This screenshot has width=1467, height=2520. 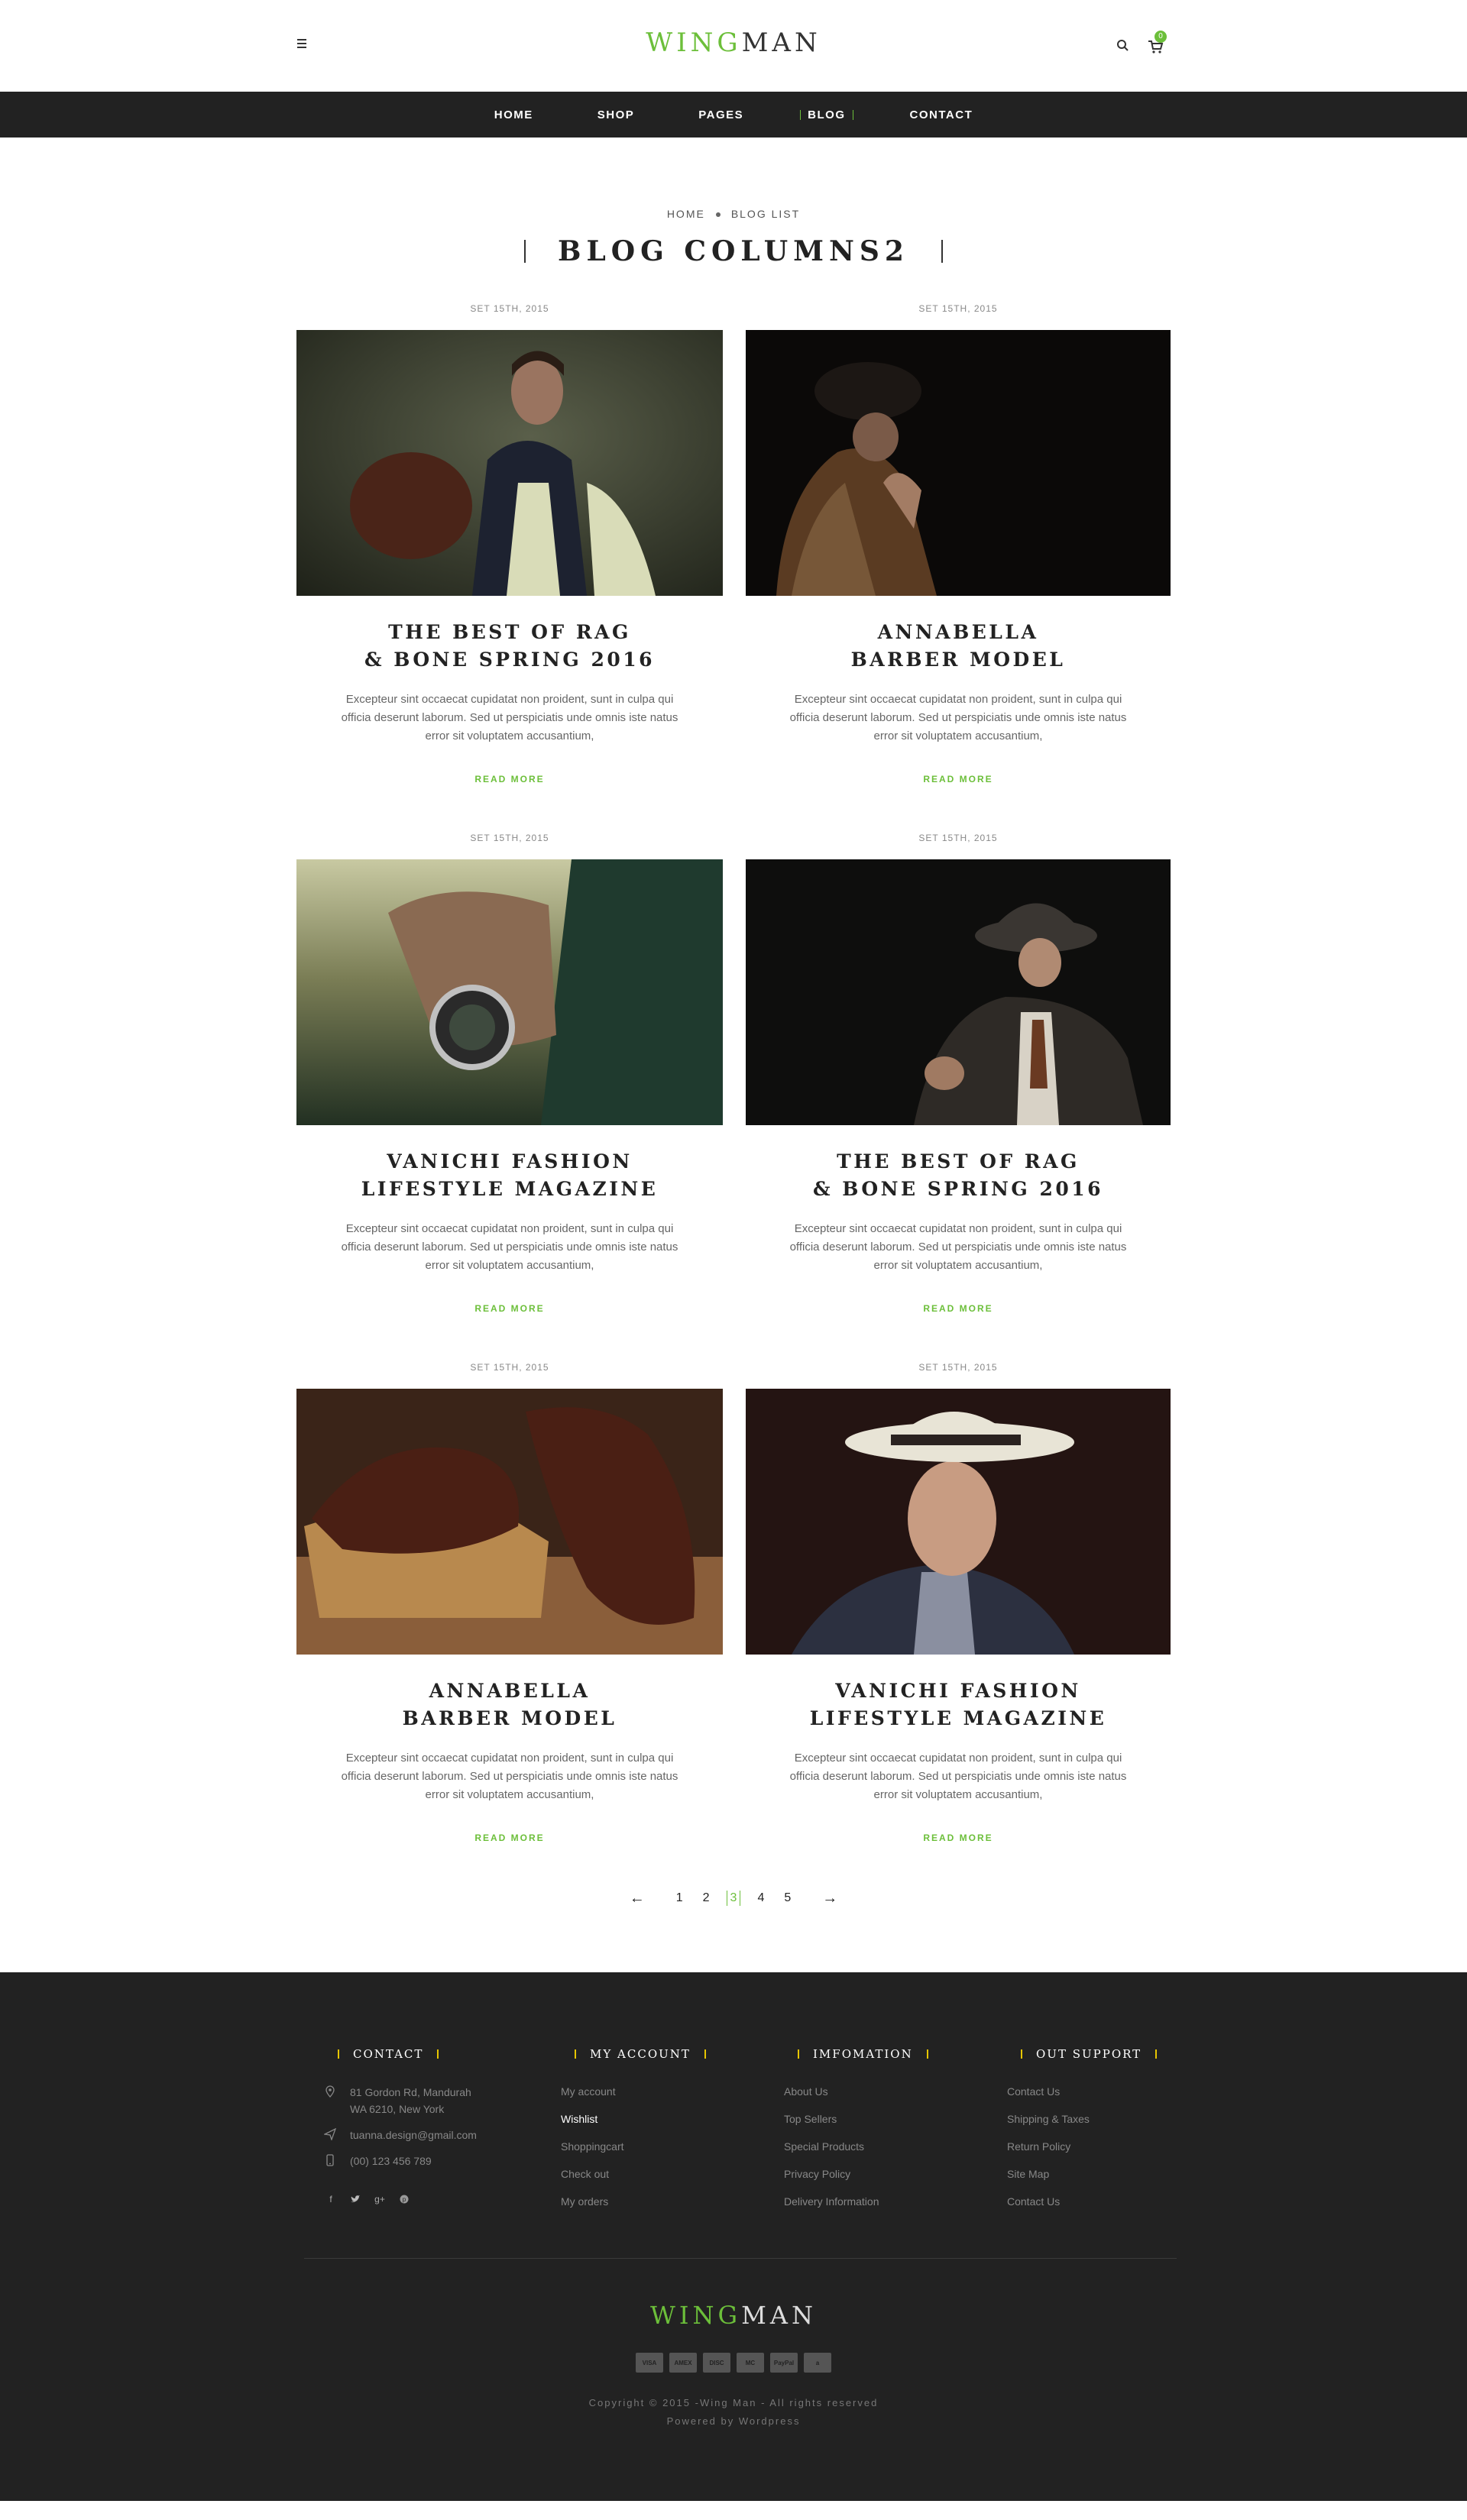 What do you see at coordinates (640, 2093) in the screenshot?
I see `footer-link-my-account: My account` at bounding box center [640, 2093].